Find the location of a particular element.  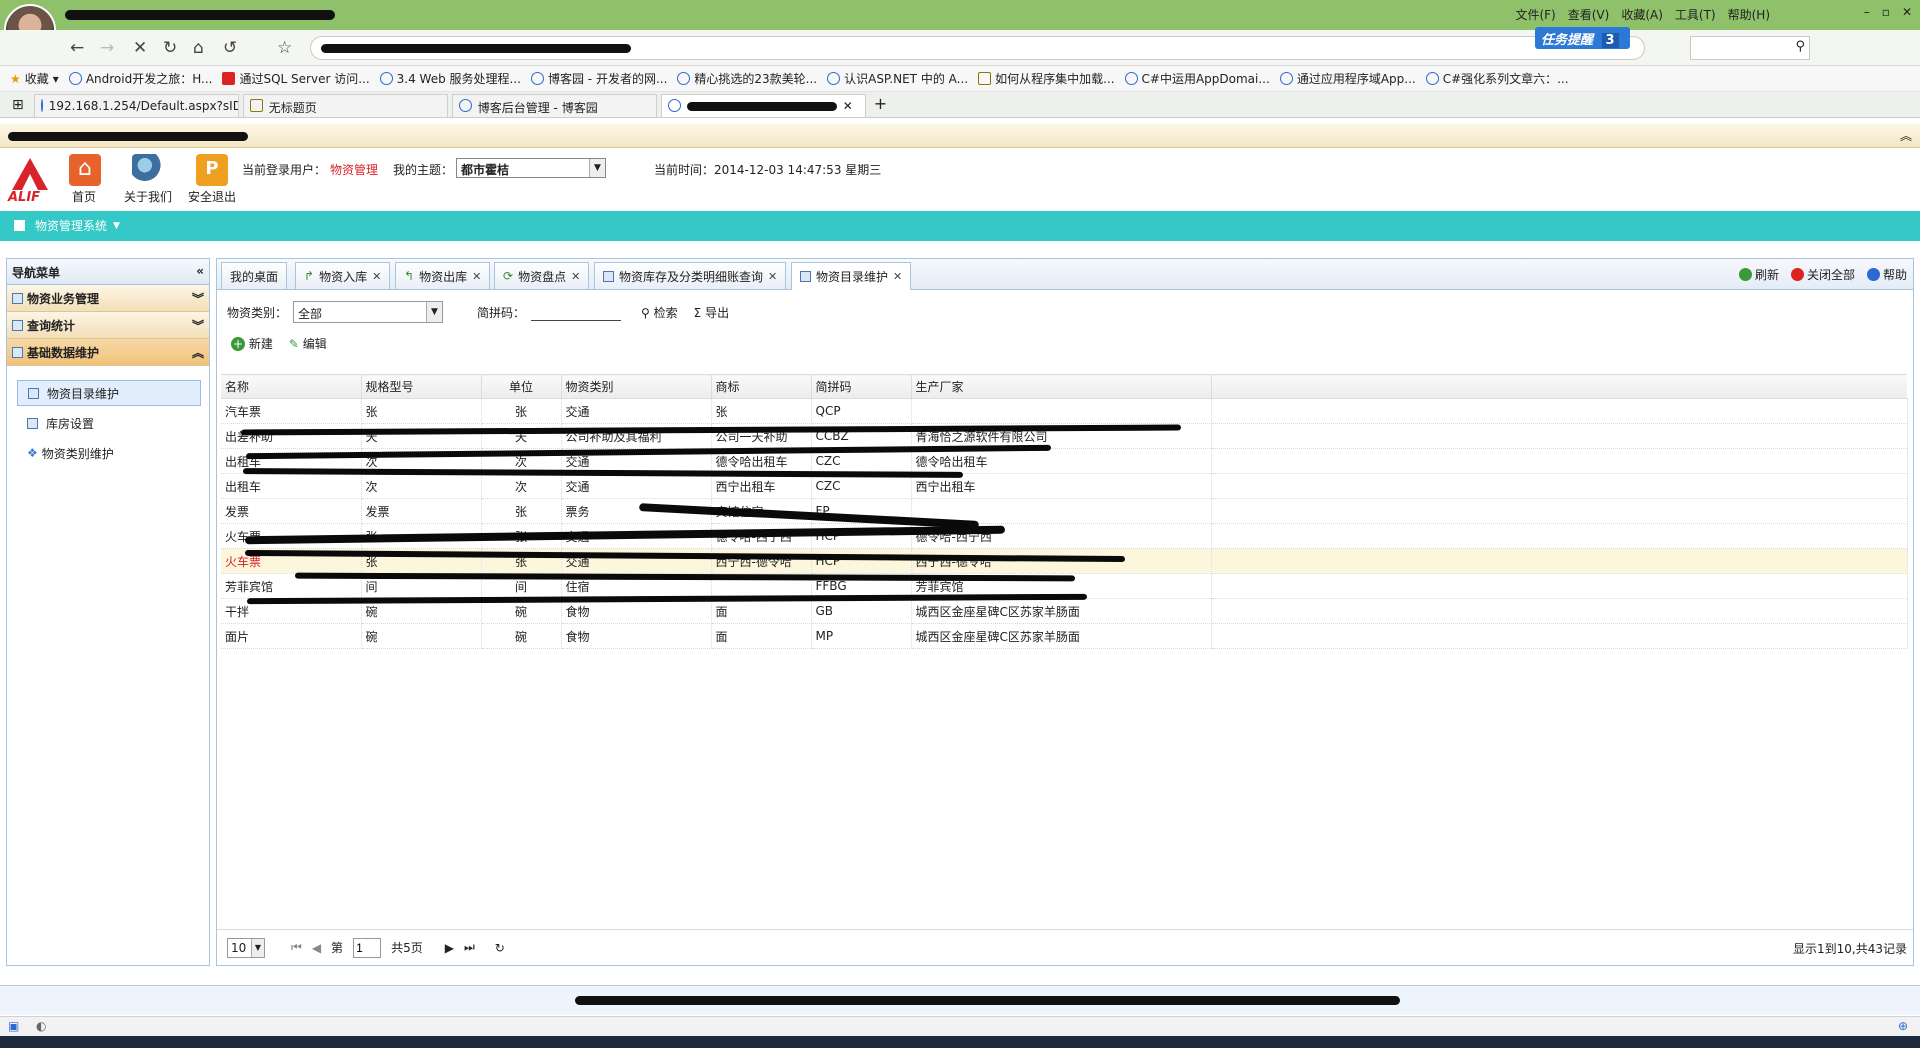

new-button: + 新建 is located at coordinates (252, 343).